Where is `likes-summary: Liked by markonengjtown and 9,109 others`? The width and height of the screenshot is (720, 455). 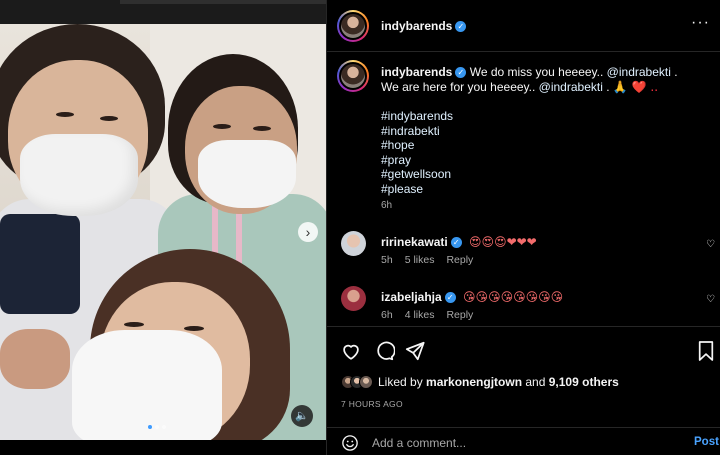 likes-summary: Liked by markonengjtown and 9,109 others is located at coordinates (480, 382).